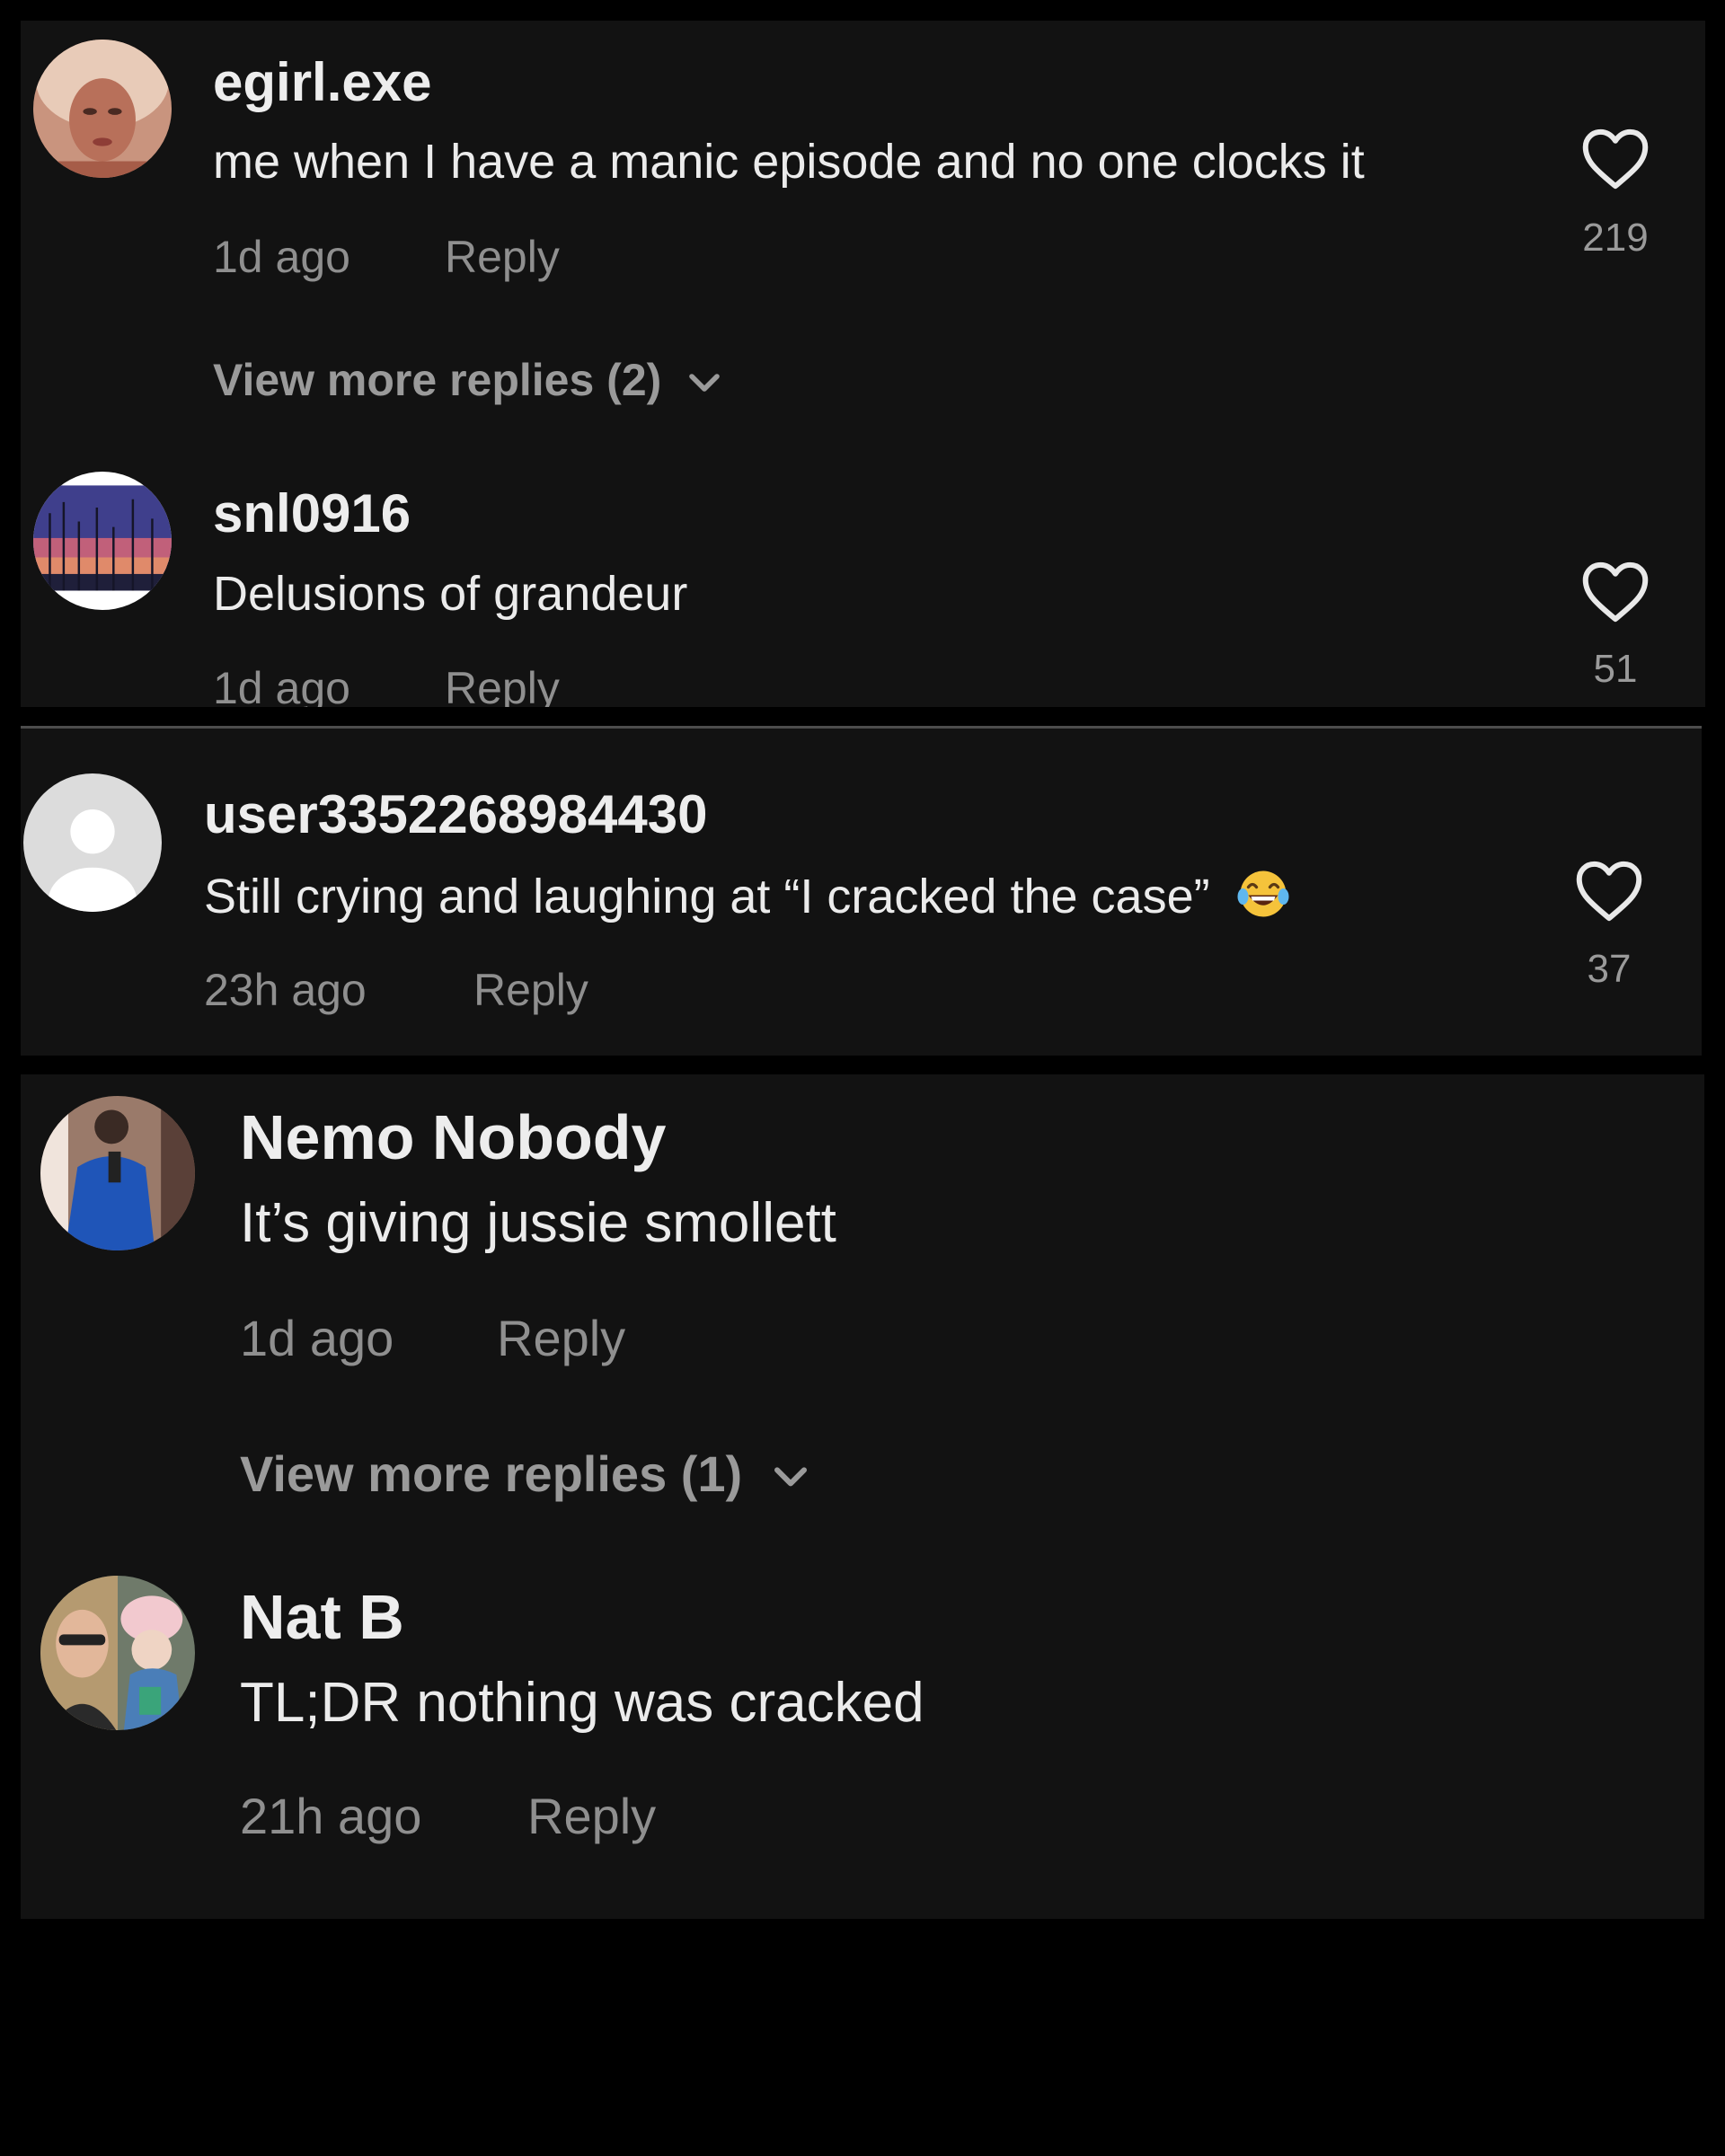 The width and height of the screenshot is (1725, 2156). I want to click on view-more-replies-button: View more replies (2), so click(467, 380).